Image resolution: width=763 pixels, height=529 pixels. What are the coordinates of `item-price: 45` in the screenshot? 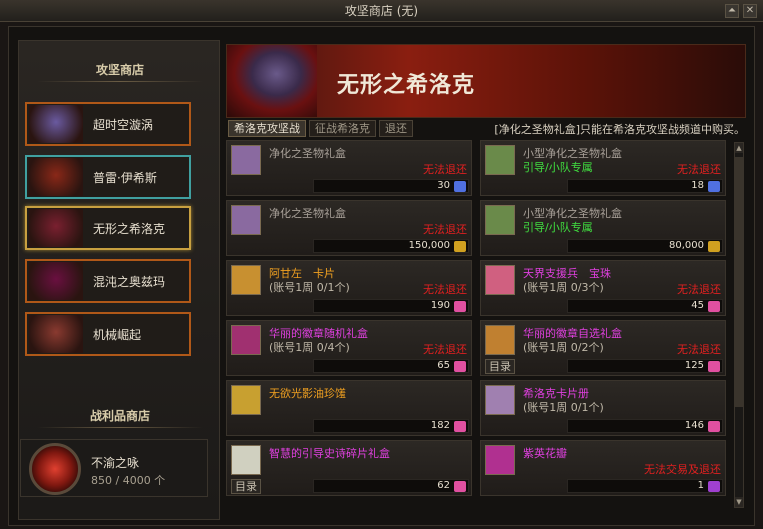 It's located at (697, 305).